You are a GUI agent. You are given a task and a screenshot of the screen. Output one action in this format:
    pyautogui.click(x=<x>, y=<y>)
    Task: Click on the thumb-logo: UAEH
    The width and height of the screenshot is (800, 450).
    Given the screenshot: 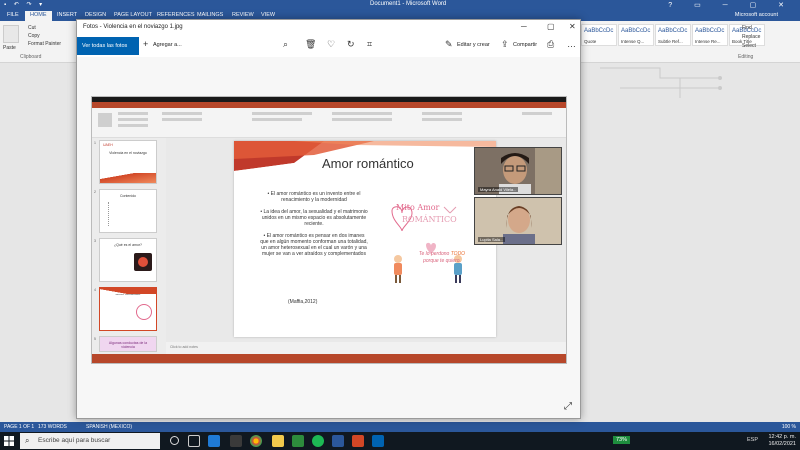 What is the action you would take?
    pyautogui.click(x=108, y=145)
    